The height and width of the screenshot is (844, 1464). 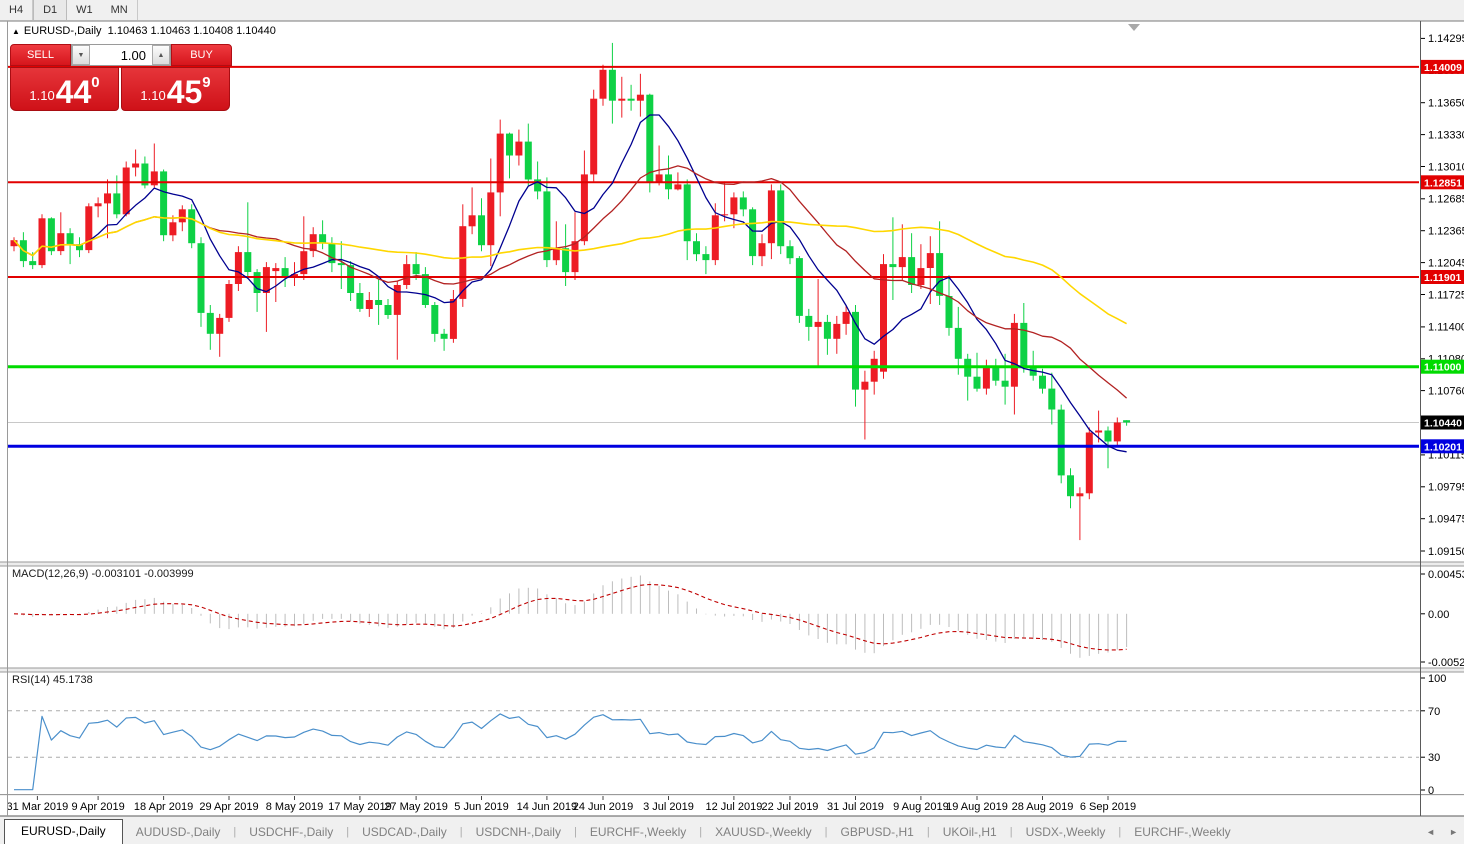 What do you see at coordinates (1438, 615) in the screenshot?
I see `svg-text: 0.00` at bounding box center [1438, 615].